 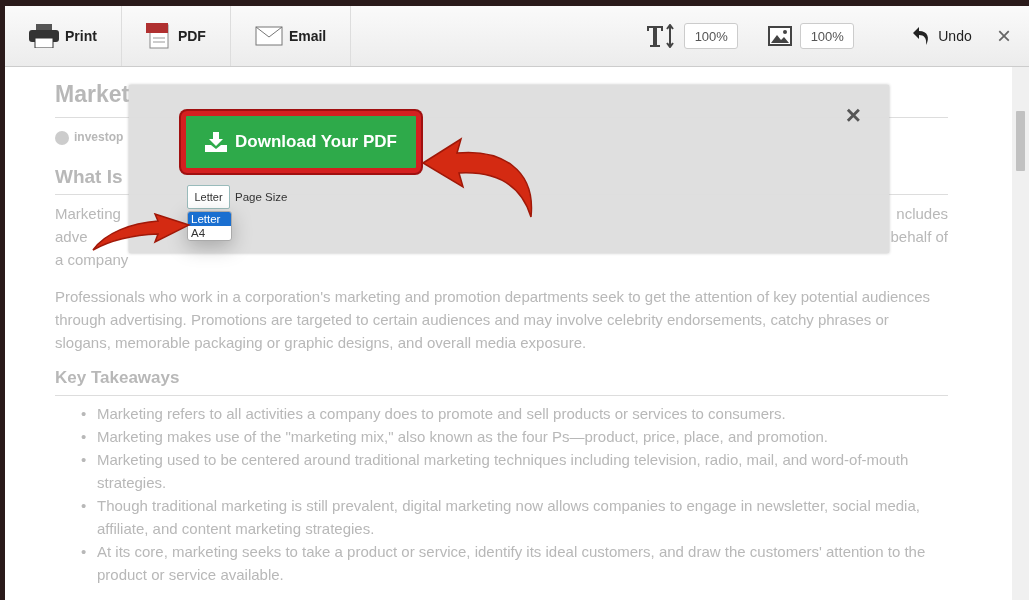 I want to click on printer-icon, so click(x=44, y=36).